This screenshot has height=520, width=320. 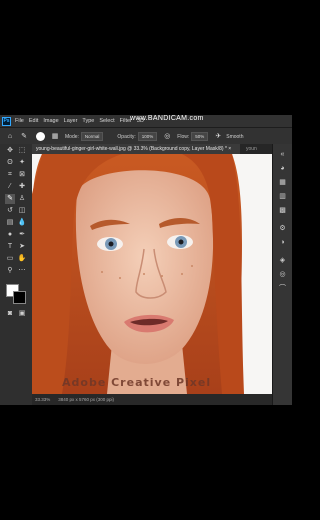 I want to click on menu-image: Image, so click(x=50, y=121).